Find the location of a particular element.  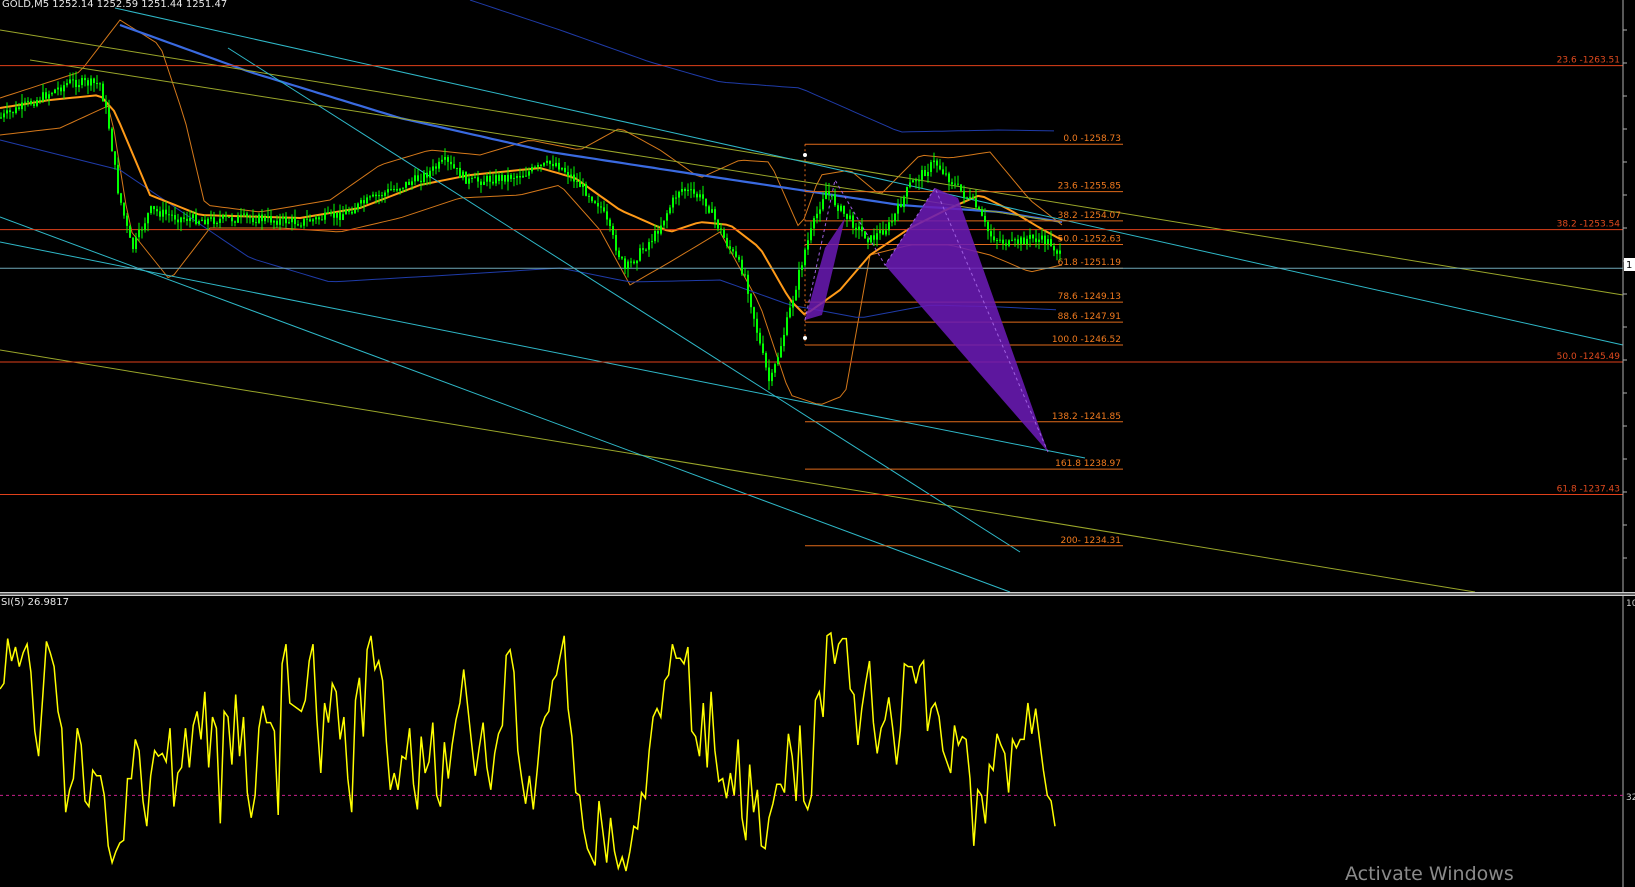

current-price-label: 1 is located at coordinates (1629, 265).